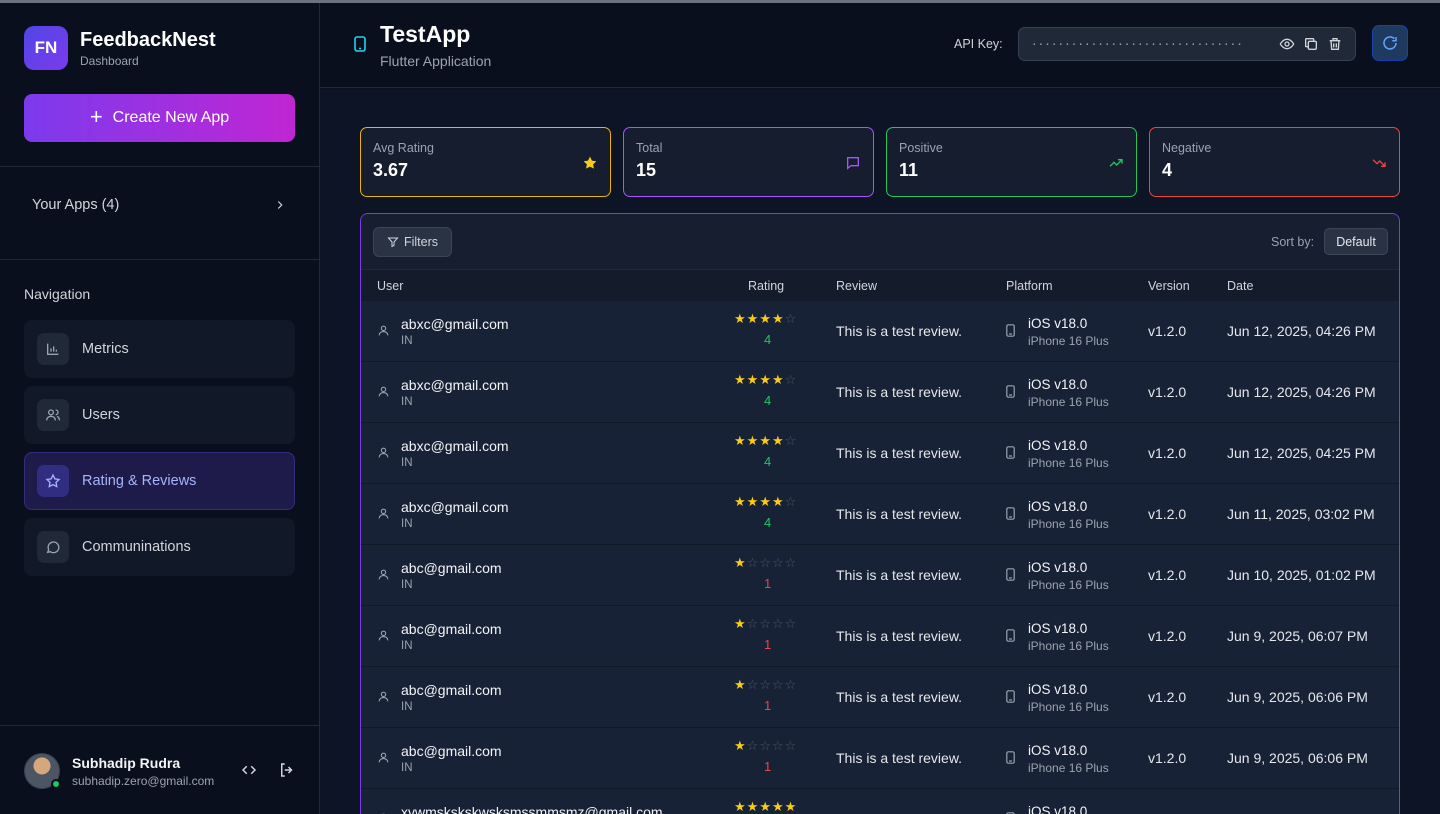 The image size is (1440, 814). I want to click on eye-icon, so click(1287, 44).